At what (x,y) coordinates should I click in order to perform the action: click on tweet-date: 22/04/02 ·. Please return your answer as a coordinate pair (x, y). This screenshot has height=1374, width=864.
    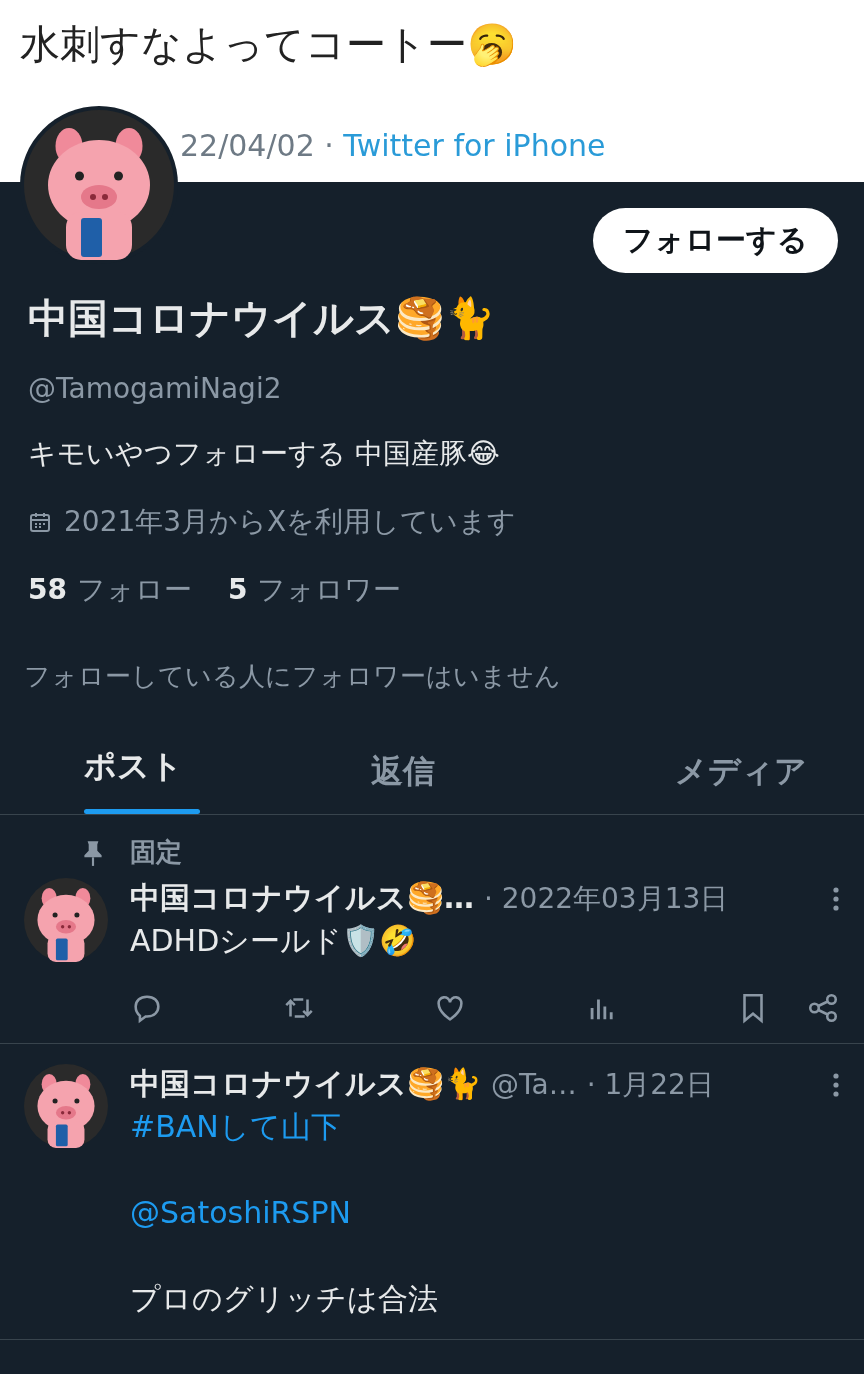
    Looking at the image, I should click on (257, 145).